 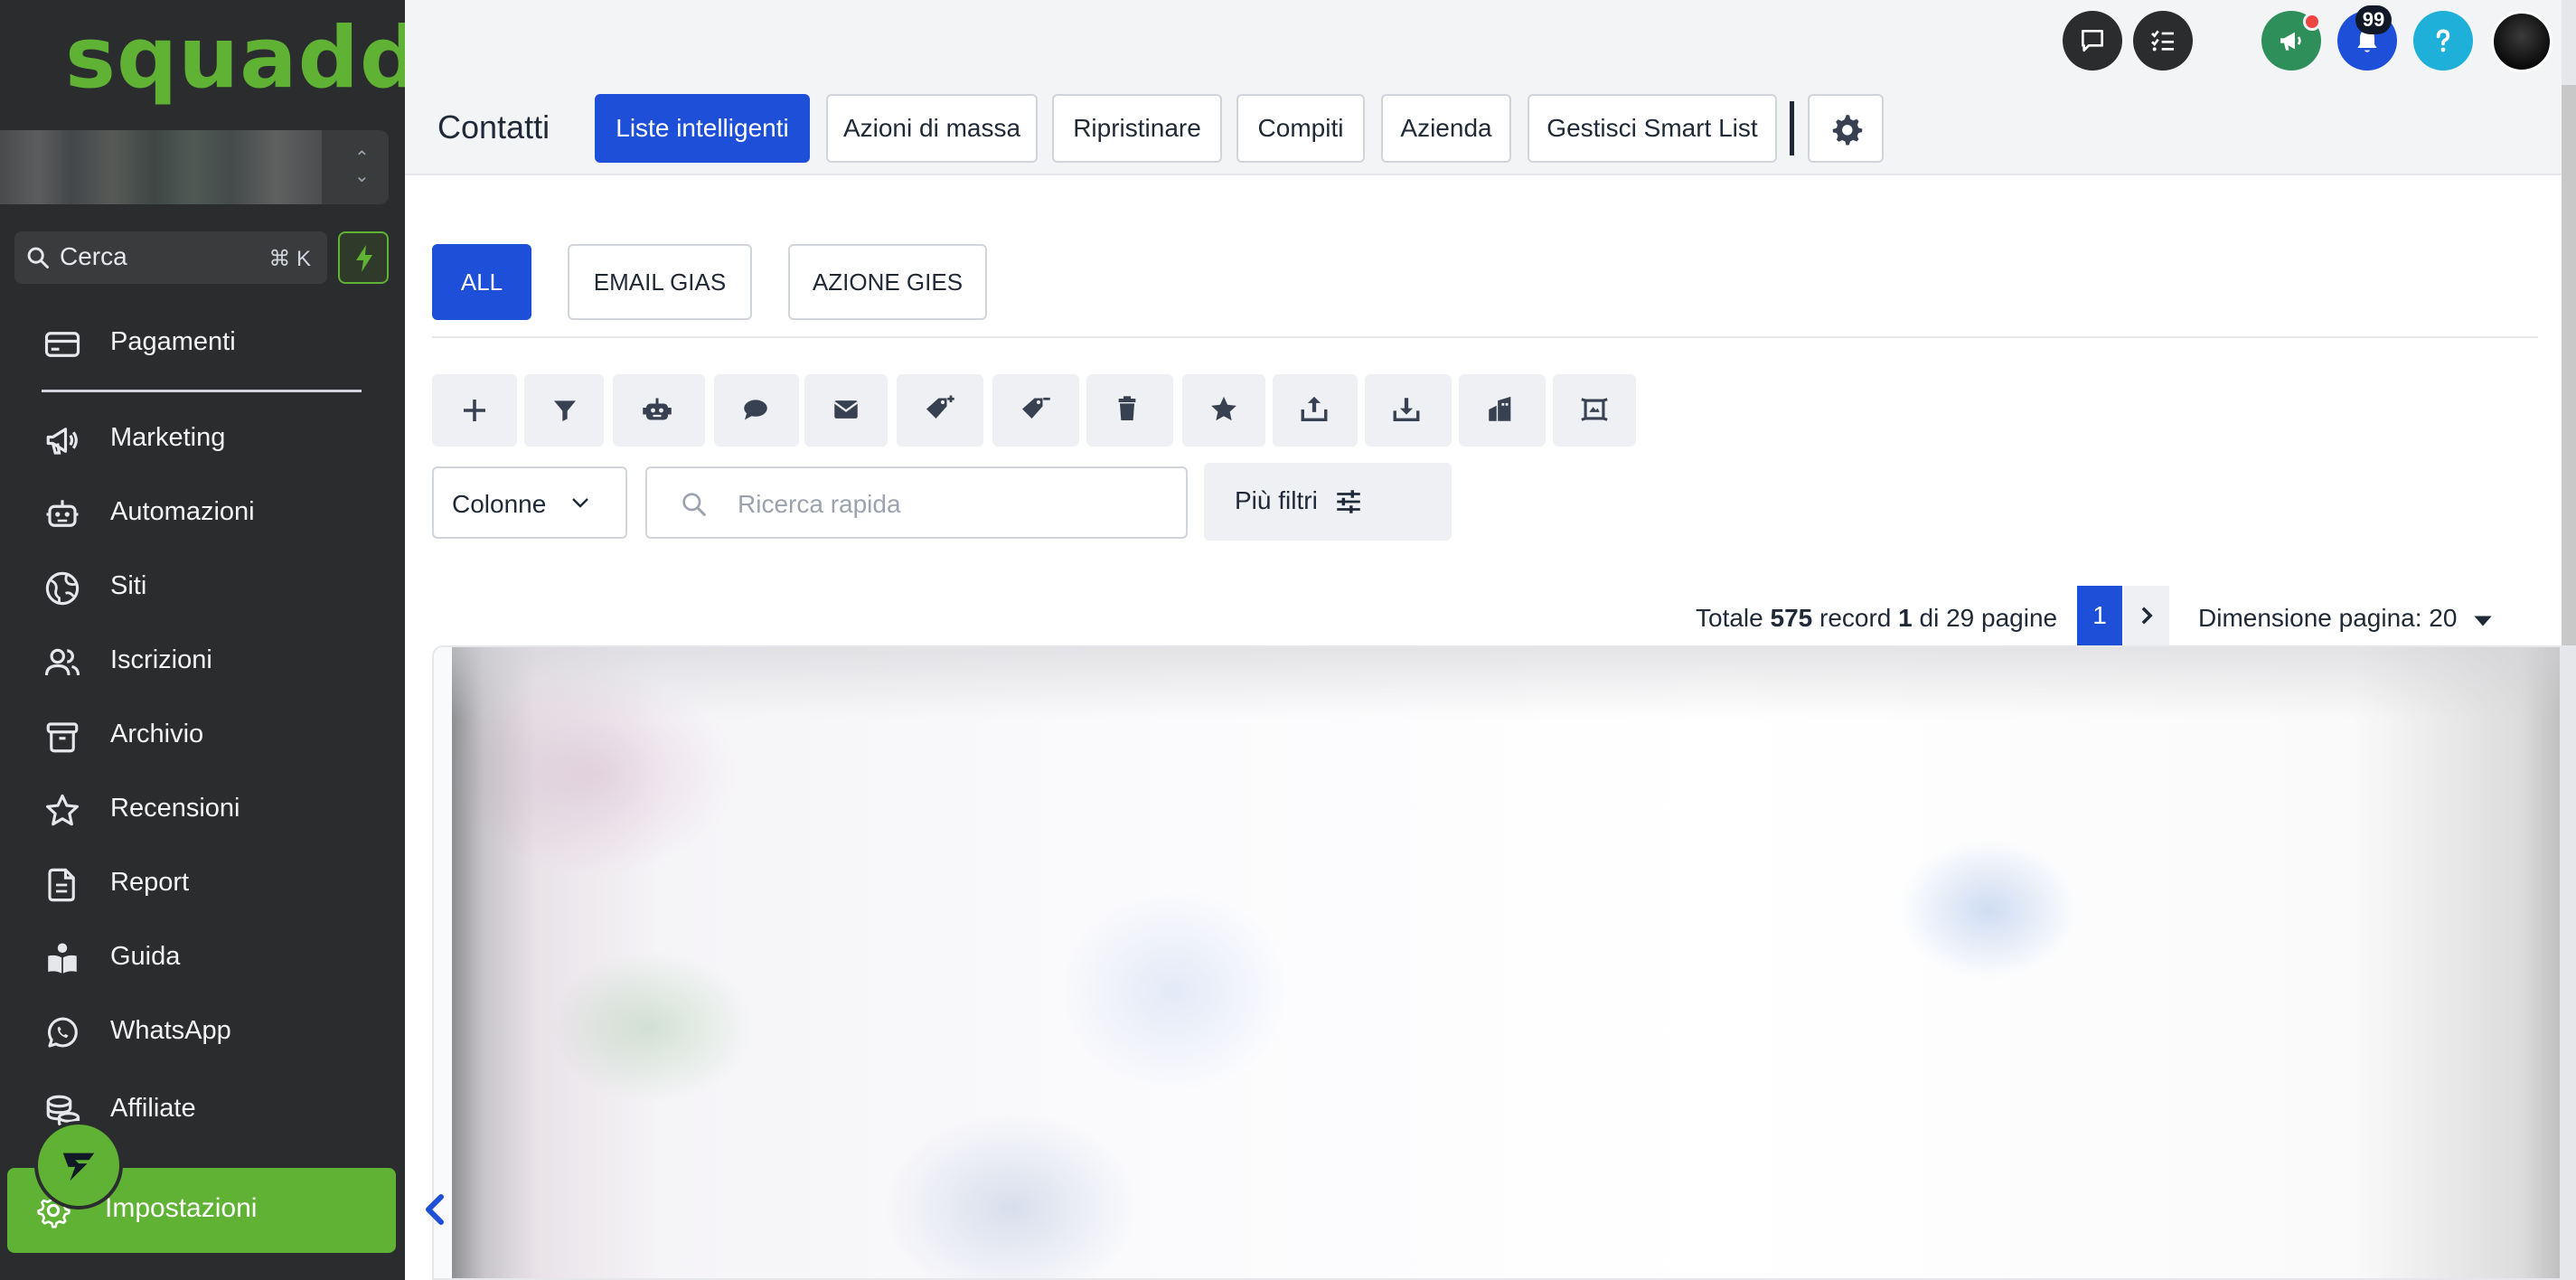 I want to click on send-email-button, so click(x=846, y=410).